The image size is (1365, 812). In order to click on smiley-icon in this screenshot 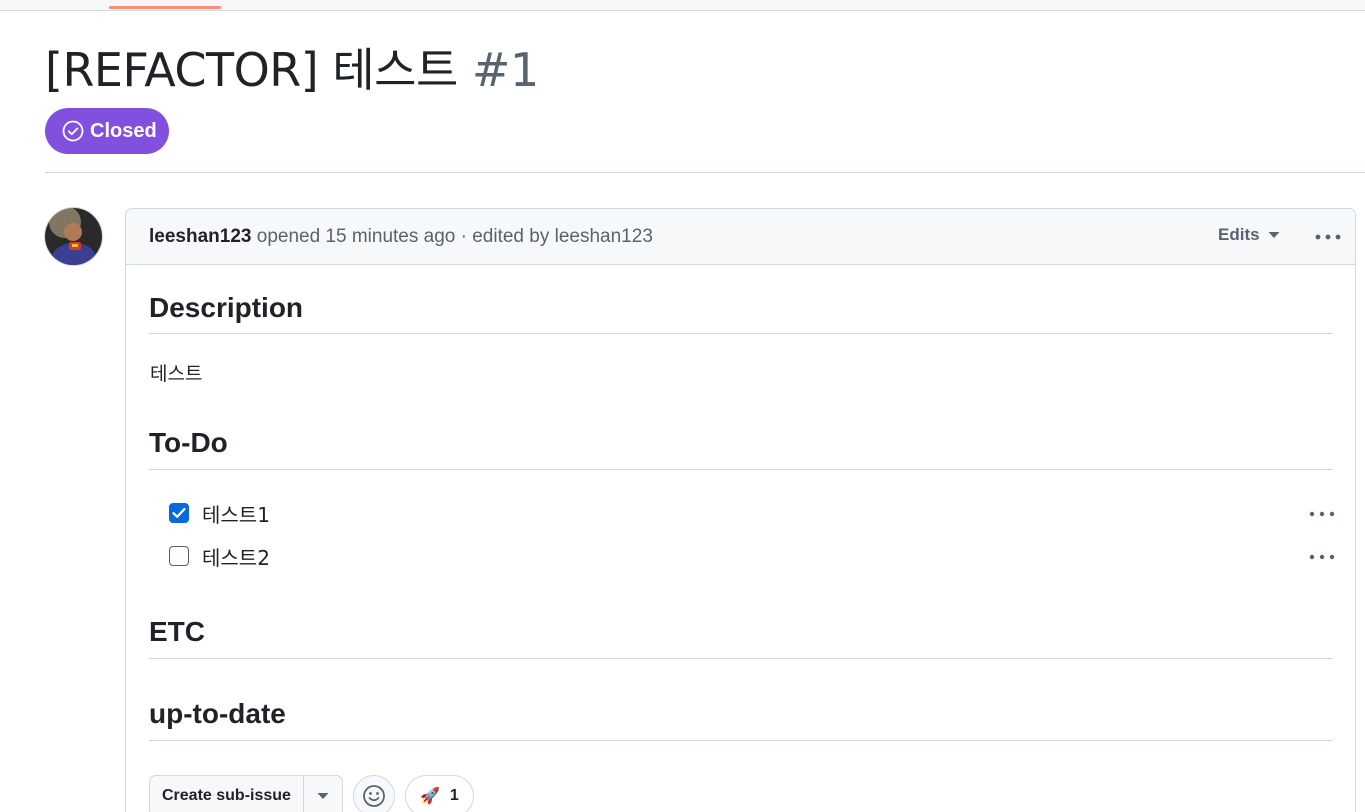, I will do `click(374, 796)`.